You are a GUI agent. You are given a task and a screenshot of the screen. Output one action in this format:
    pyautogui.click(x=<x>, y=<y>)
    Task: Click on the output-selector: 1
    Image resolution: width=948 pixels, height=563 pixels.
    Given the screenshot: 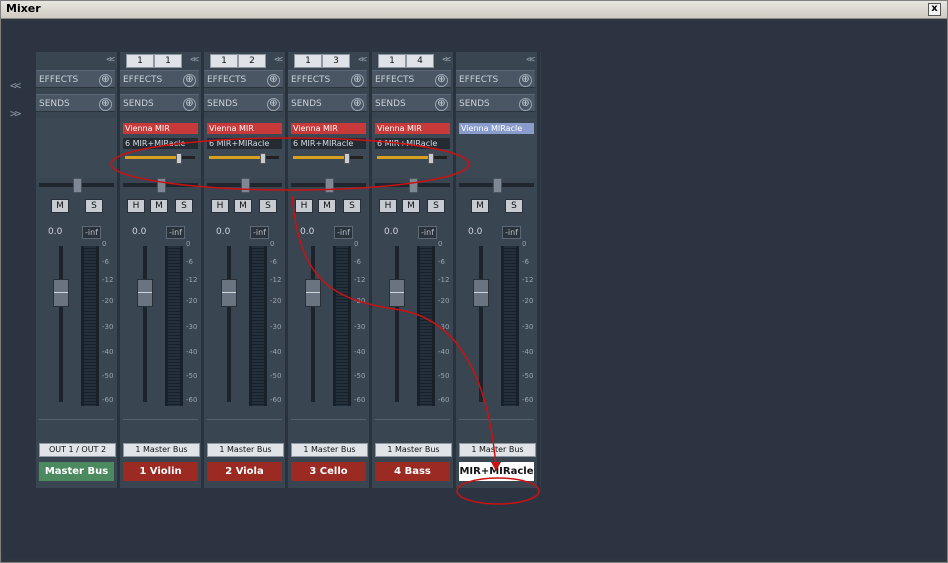 What is the action you would take?
    pyautogui.click(x=168, y=61)
    